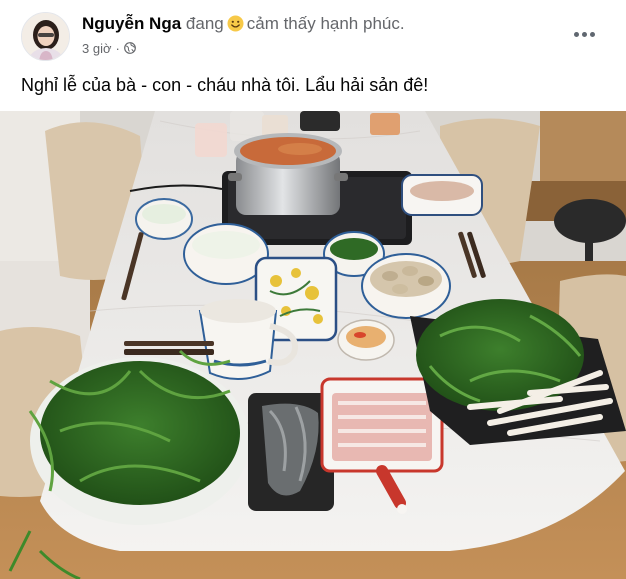 The width and height of the screenshot is (626, 579). What do you see at coordinates (97, 48) in the screenshot?
I see `post-time: 3 giờ` at bounding box center [97, 48].